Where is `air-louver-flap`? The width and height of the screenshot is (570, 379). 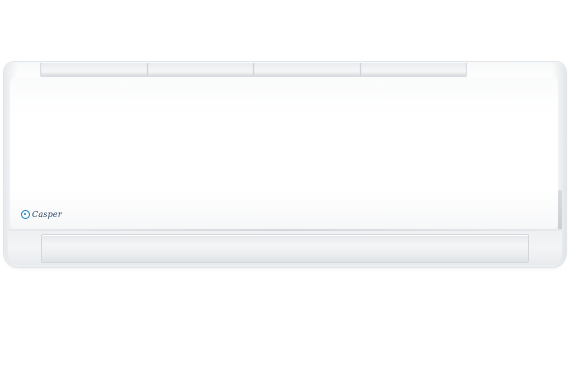 air-louver-flap is located at coordinates (285, 248).